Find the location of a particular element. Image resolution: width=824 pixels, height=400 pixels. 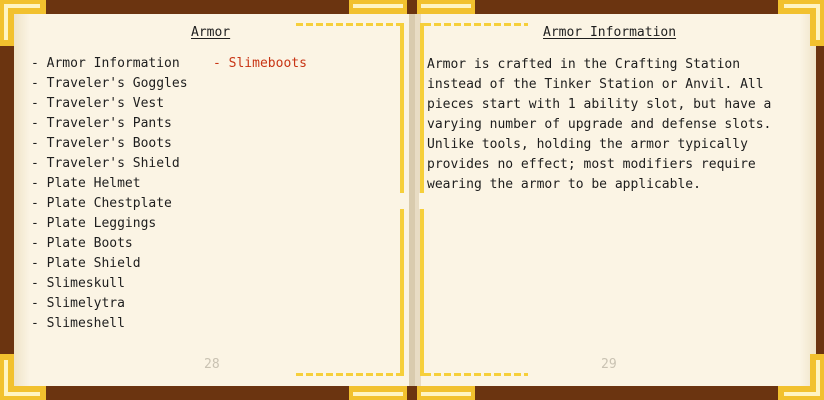

toc-entry: - Traveler's Shield is located at coordinates (105, 163).